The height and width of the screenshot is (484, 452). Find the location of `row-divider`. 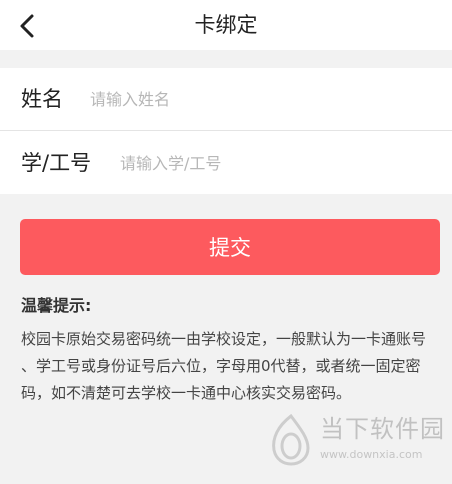

row-divider is located at coordinates (226, 130).